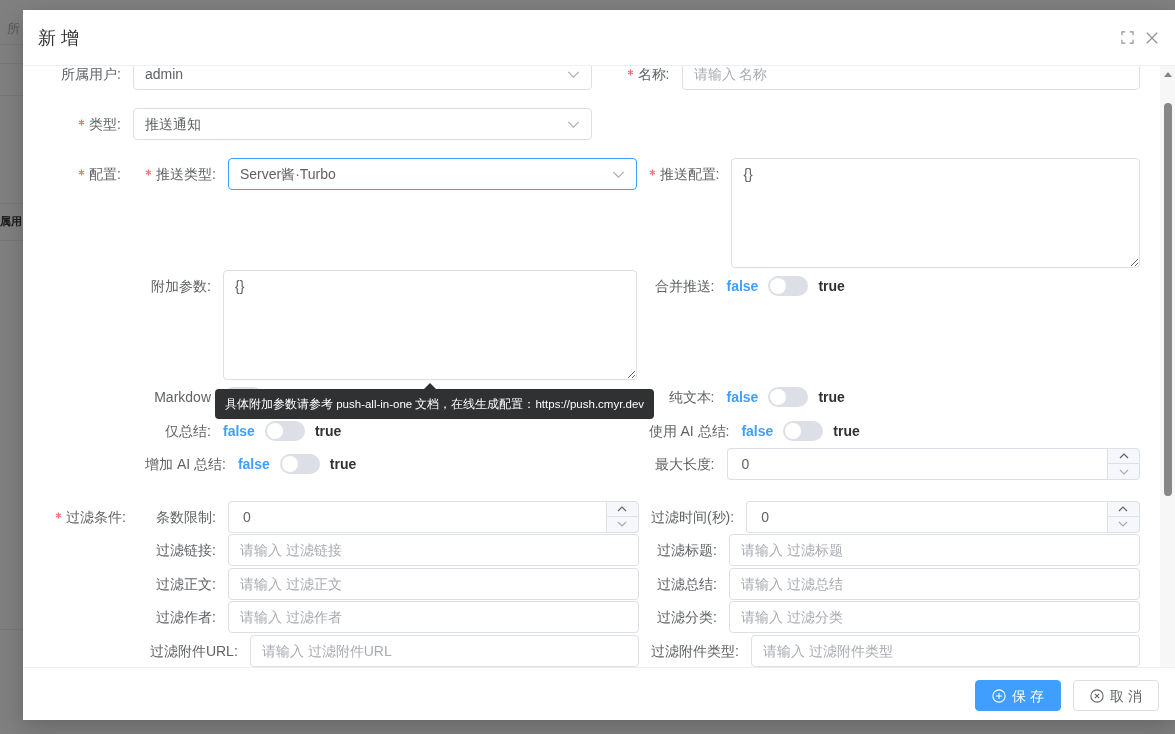 This screenshot has height=734, width=1175. What do you see at coordinates (687, 550) in the screenshot?
I see `form-label: 过滤标题:` at bounding box center [687, 550].